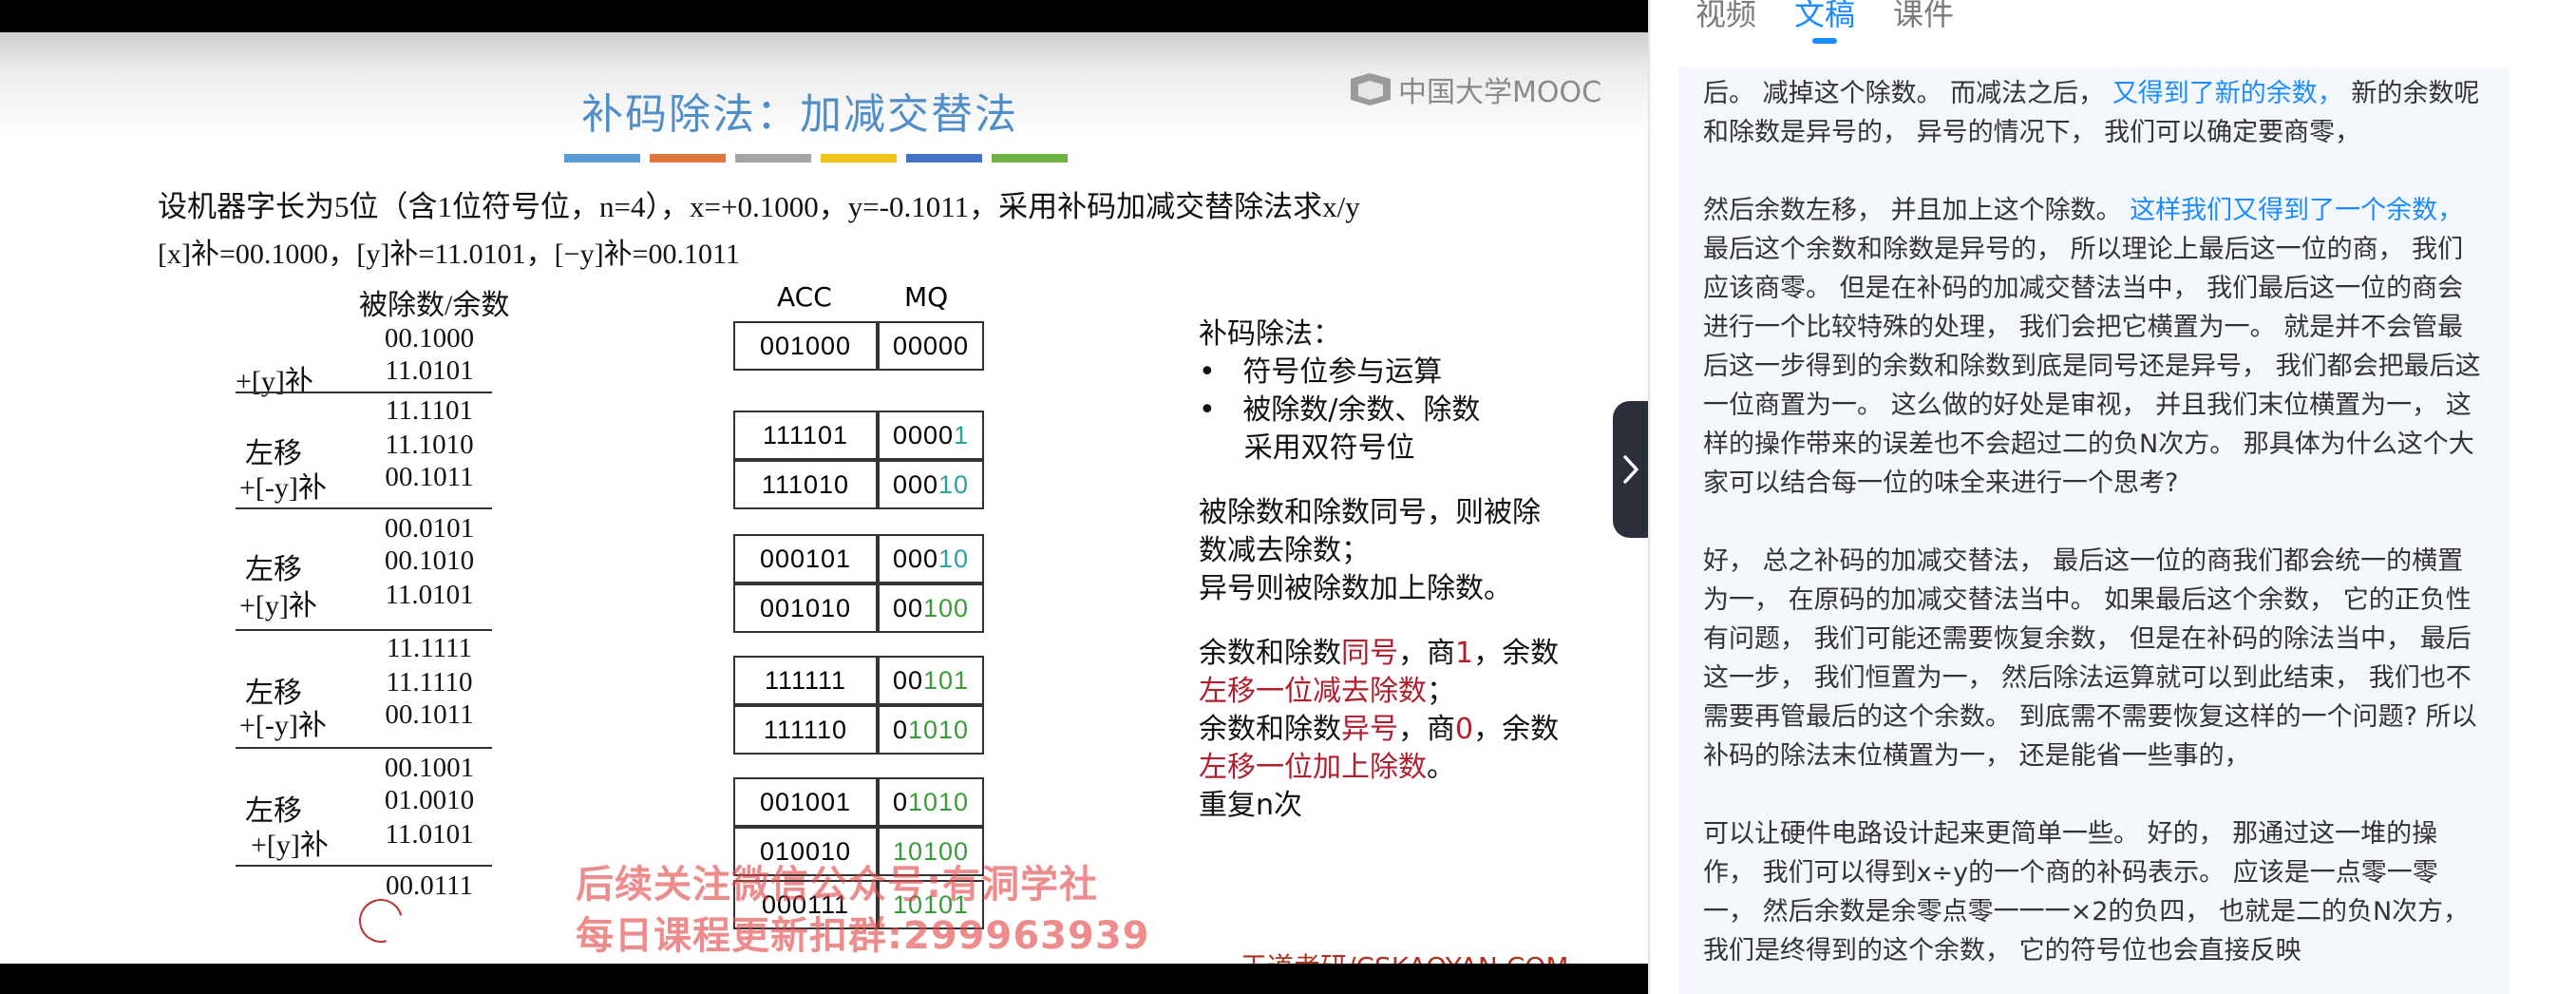 The height and width of the screenshot is (994, 2576). What do you see at coordinates (799, 114) in the screenshot?
I see `slide-title: 补码除法：加减交替法` at bounding box center [799, 114].